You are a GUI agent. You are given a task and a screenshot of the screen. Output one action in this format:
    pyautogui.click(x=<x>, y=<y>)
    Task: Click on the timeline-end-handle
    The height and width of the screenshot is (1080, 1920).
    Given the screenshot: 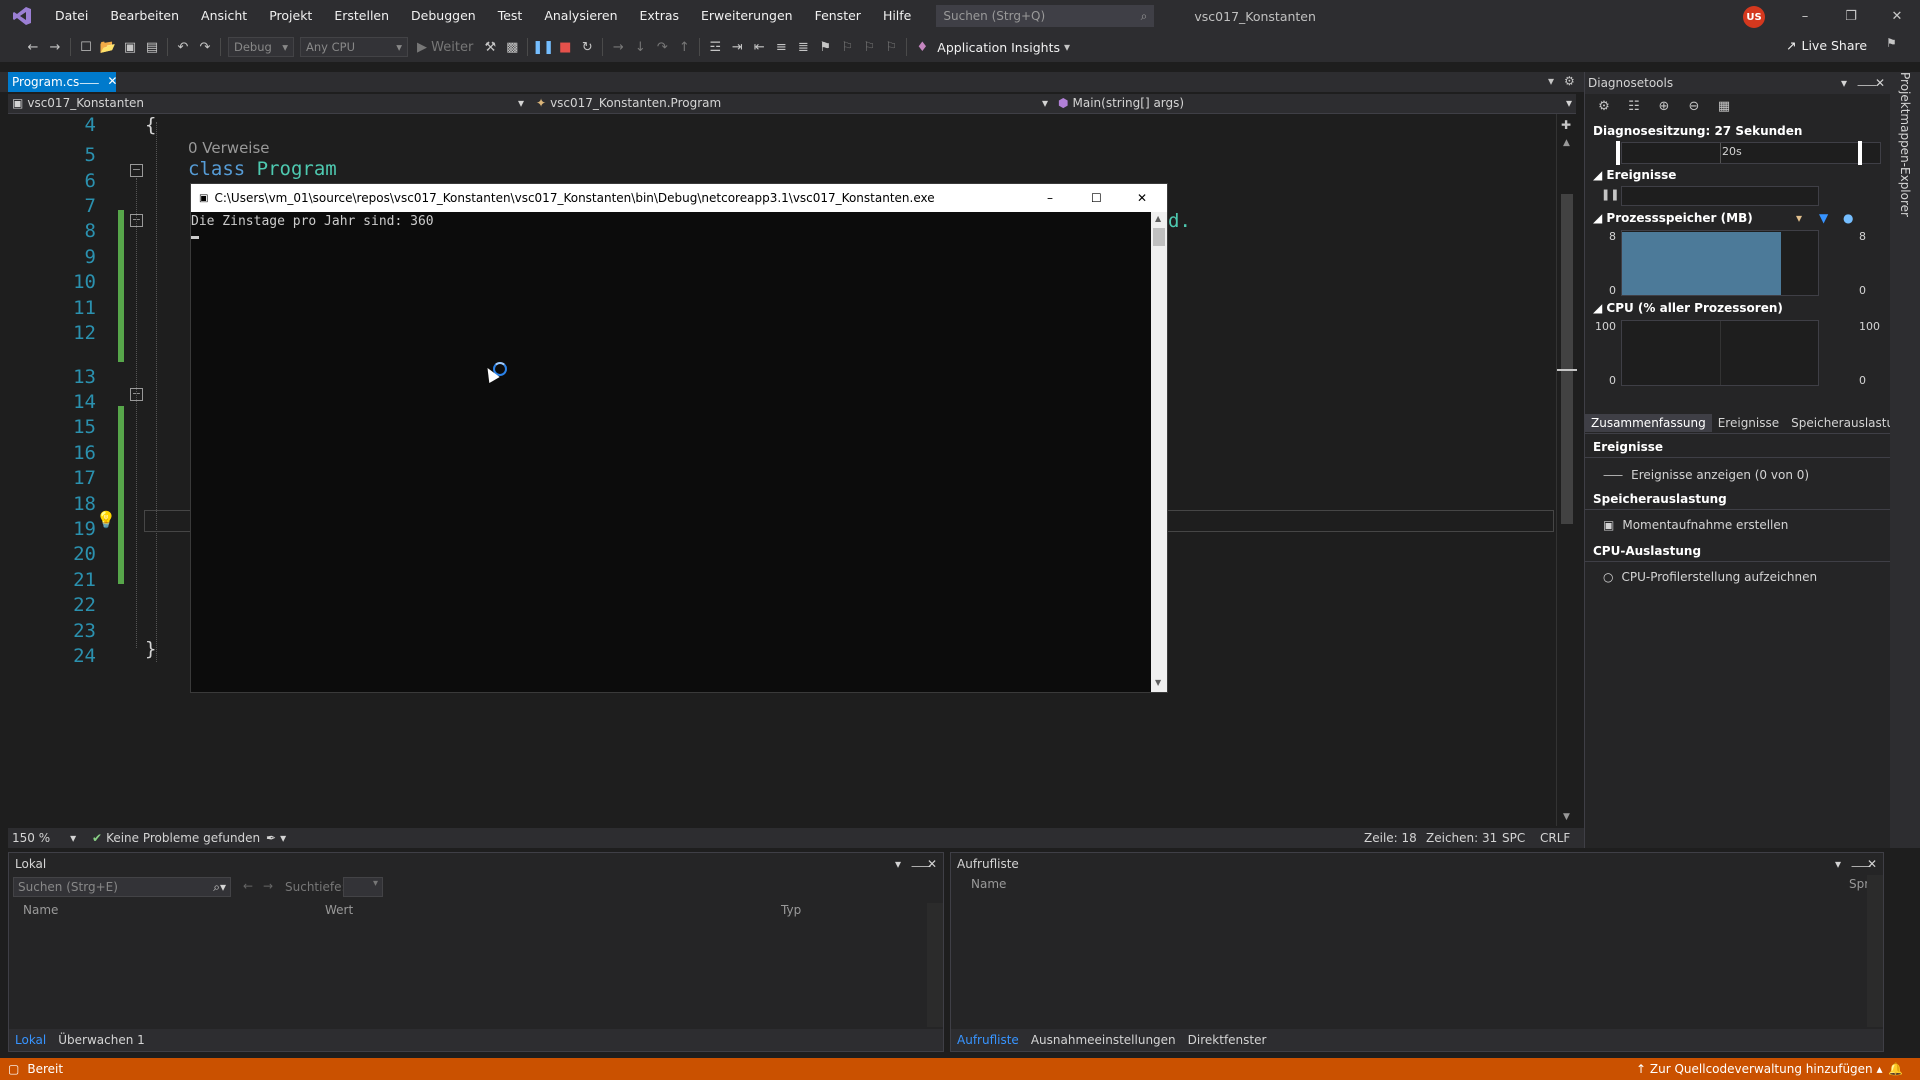 What is the action you would take?
    pyautogui.click(x=1860, y=153)
    